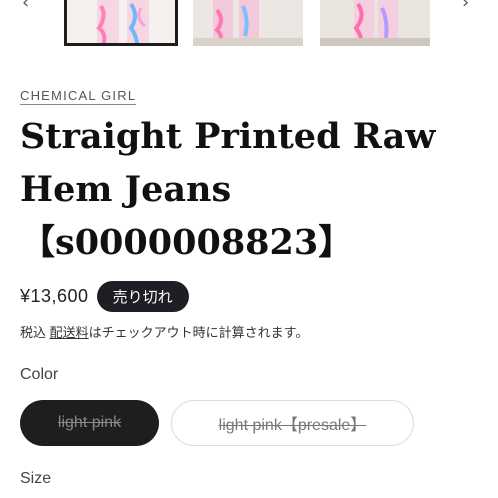  I want to click on price: ¥13,600, so click(54, 295).